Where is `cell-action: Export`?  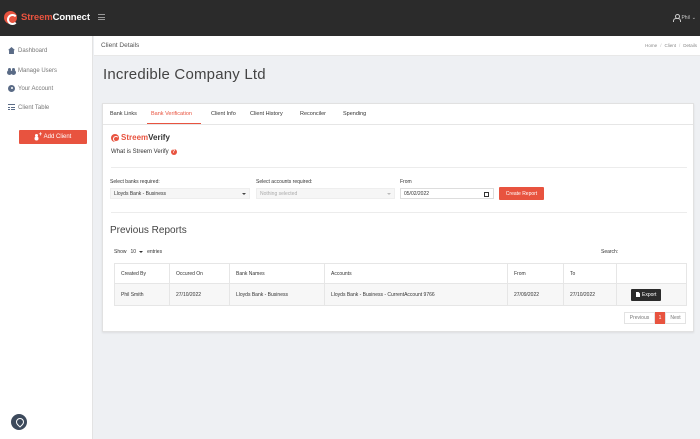
cell-action: Export is located at coordinates (651, 294).